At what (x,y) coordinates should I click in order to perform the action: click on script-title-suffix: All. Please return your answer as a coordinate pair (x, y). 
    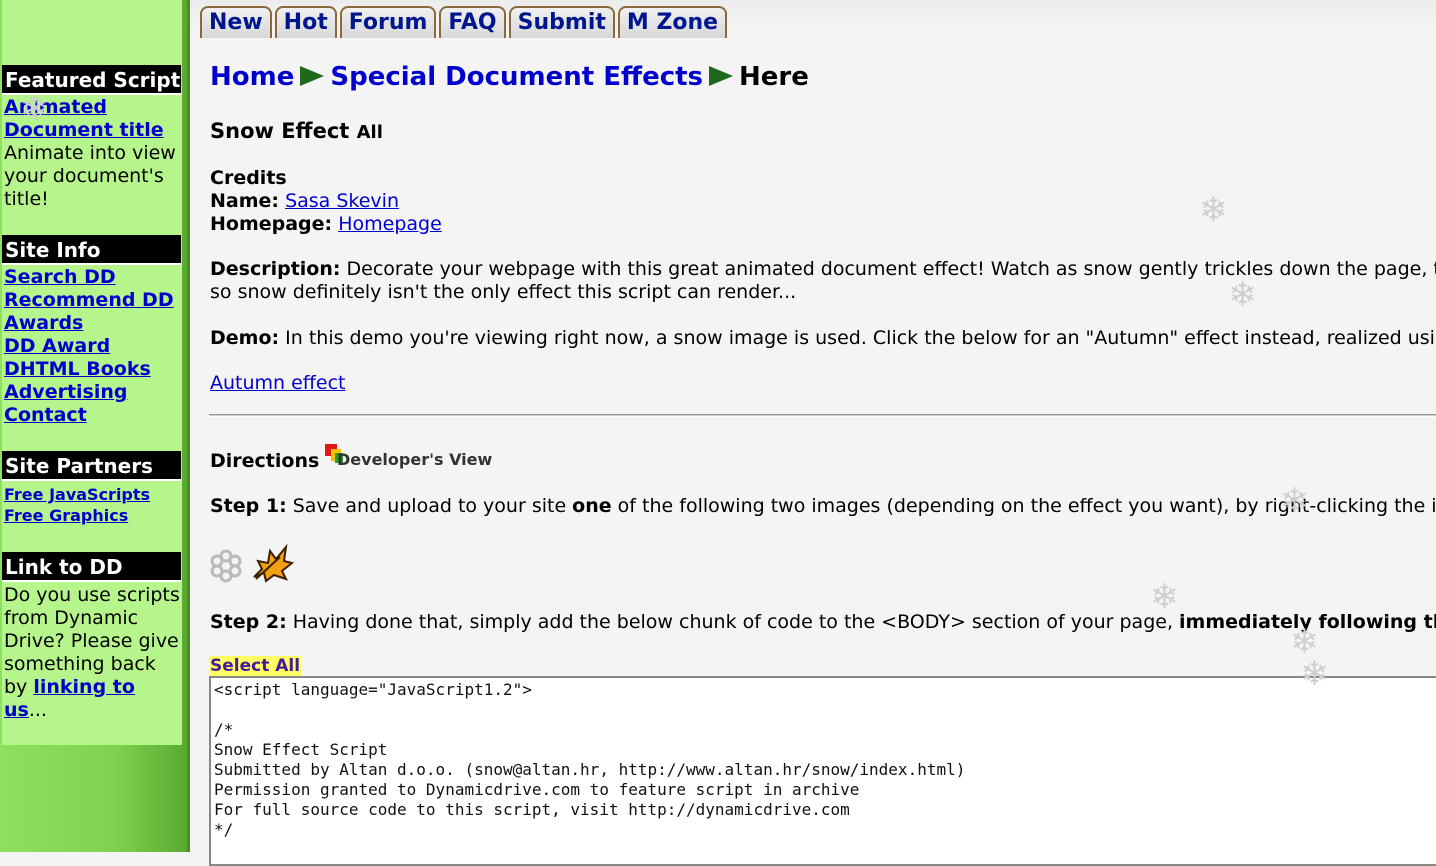
    Looking at the image, I should click on (370, 132).